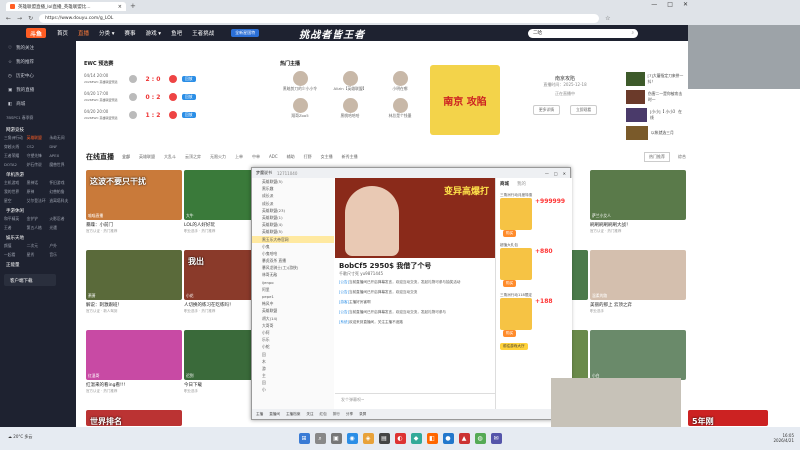  Describe the element at coordinates (293, 346) in the screenshot. I see `channel-list-item: 小蛇` at that location.